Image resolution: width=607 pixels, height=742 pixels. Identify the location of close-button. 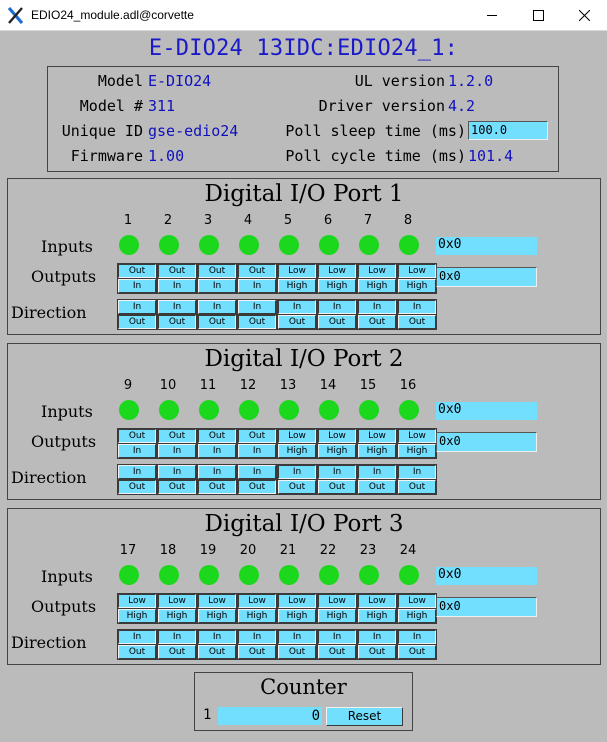
(584, 15).